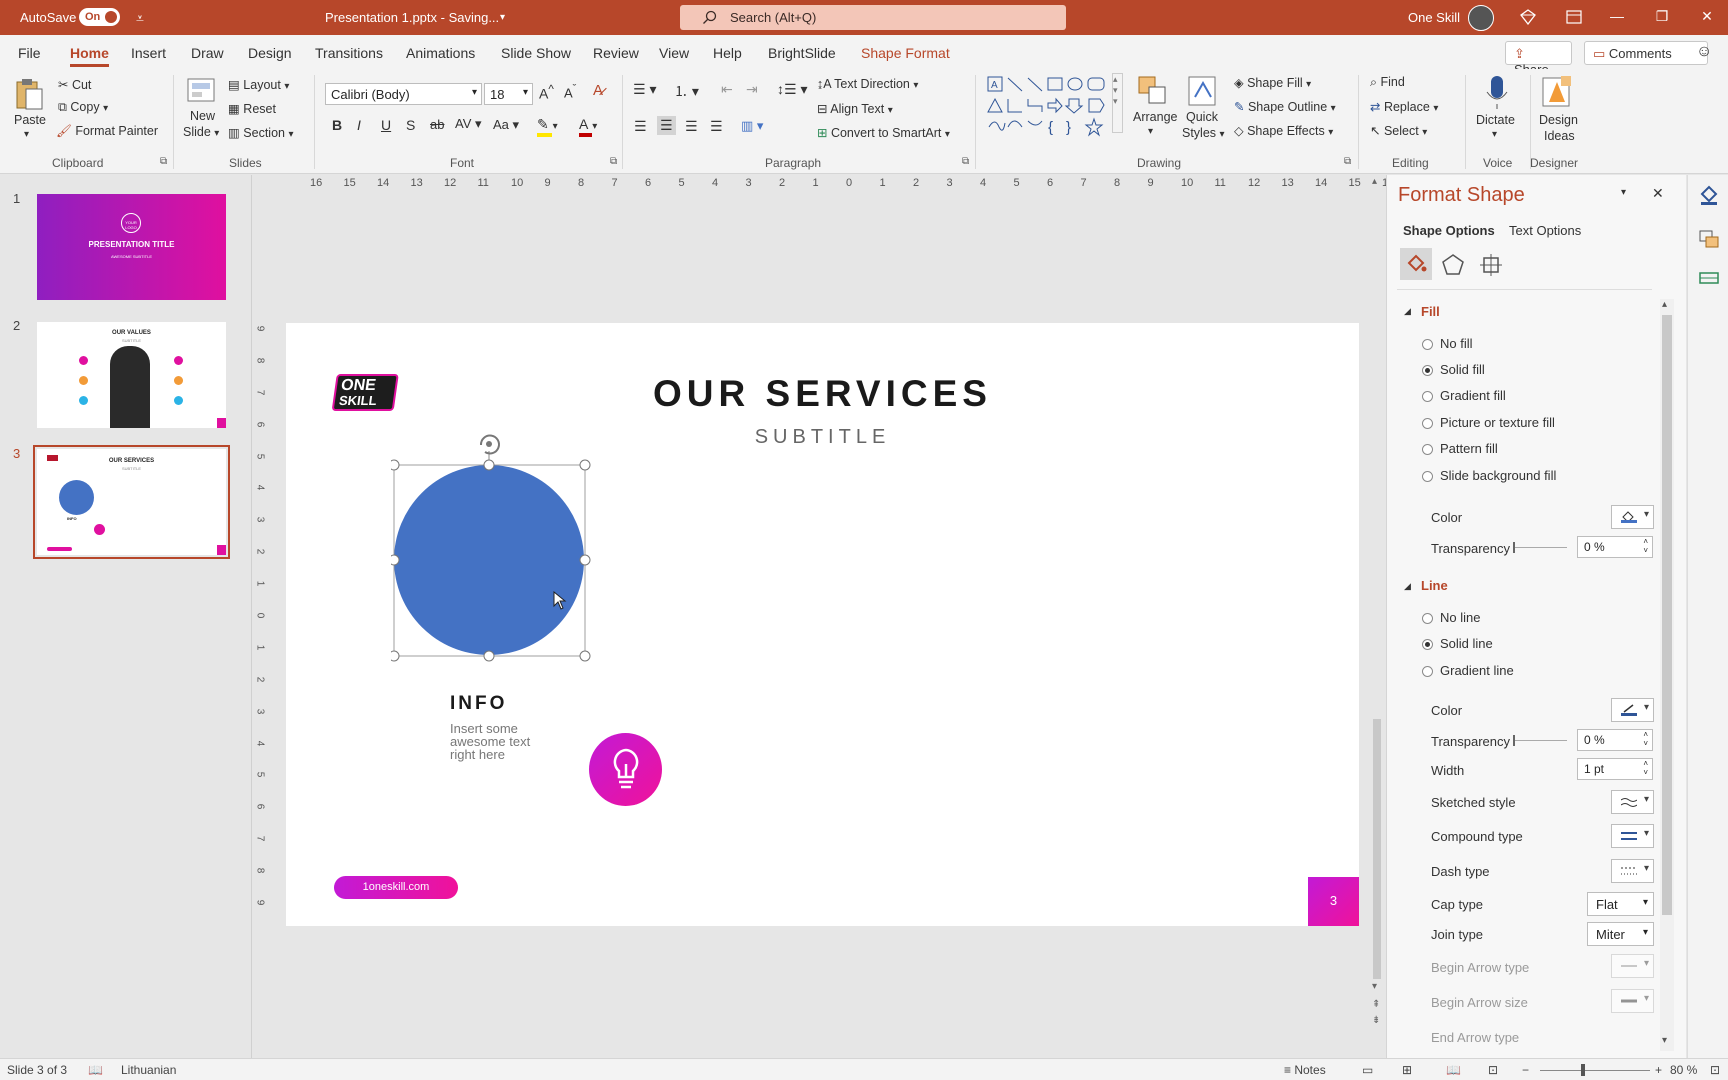 The width and height of the screenshot is (1728, 1080). I want to click on language: Lithuanian, so click(148, 1070).